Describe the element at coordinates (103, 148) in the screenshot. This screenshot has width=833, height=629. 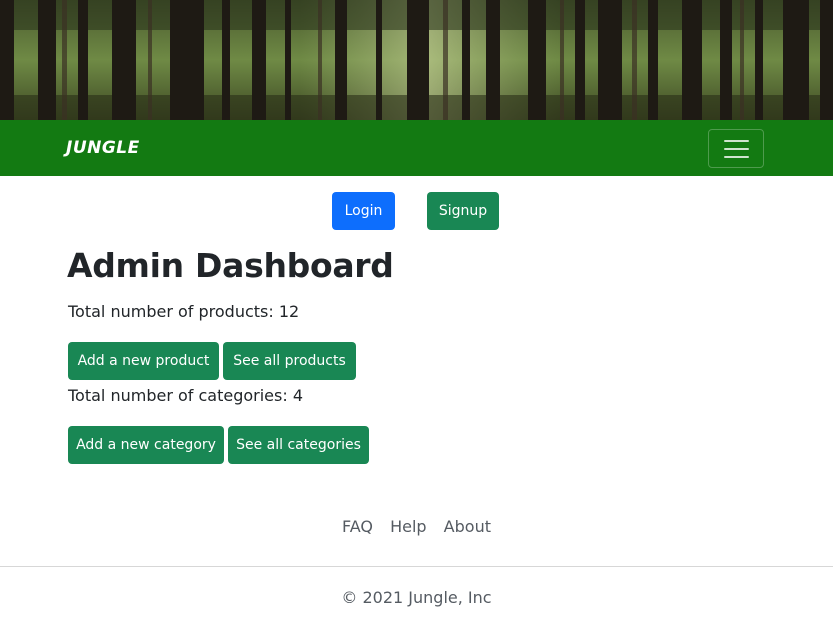
I see `brand-logo: JUNGLE` at that location.